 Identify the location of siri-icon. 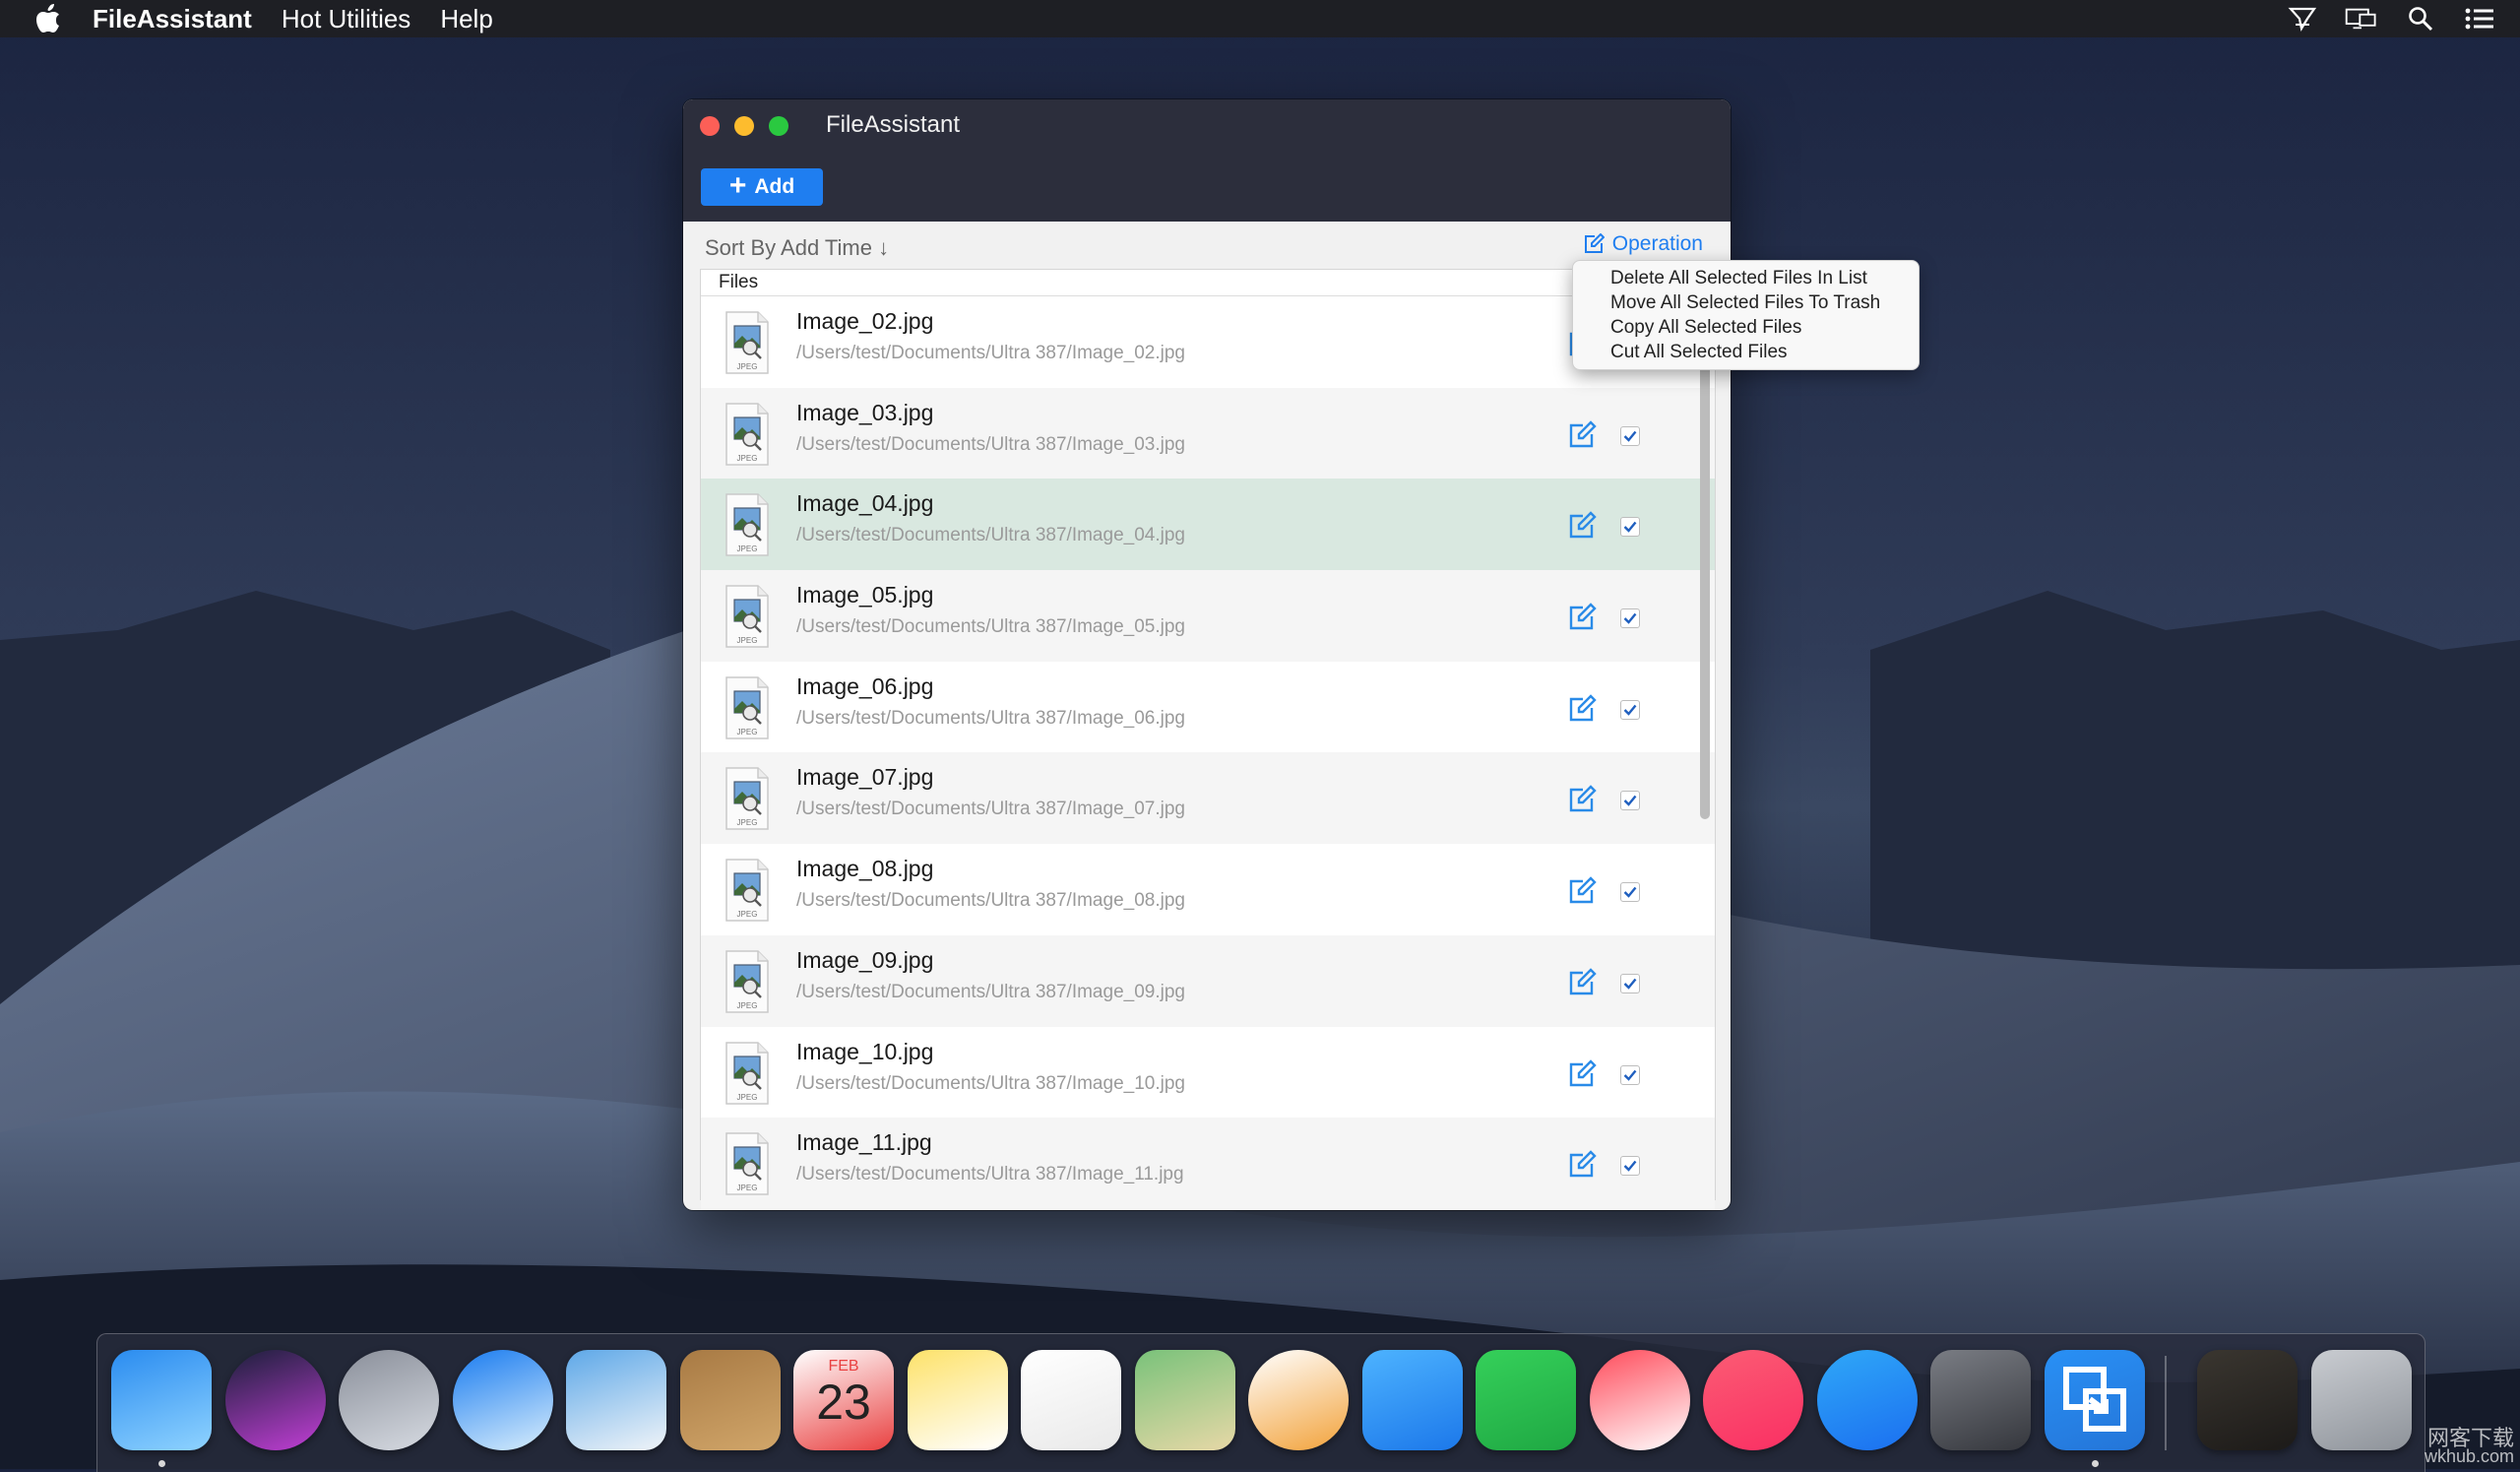
(275, 1400).